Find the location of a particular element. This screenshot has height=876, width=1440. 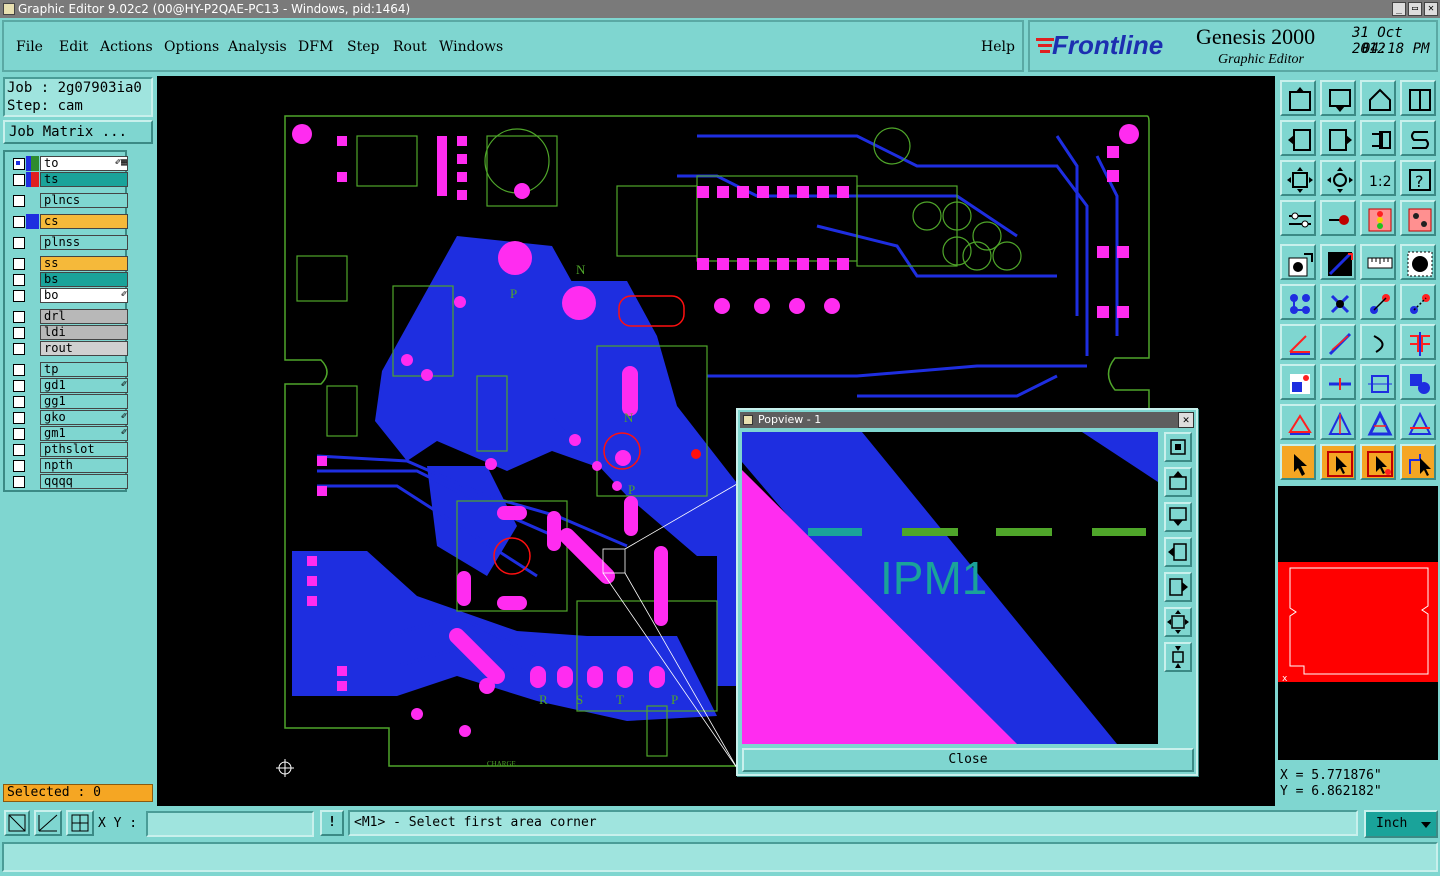

add-pad-button is located at coordinates (1378, 302).